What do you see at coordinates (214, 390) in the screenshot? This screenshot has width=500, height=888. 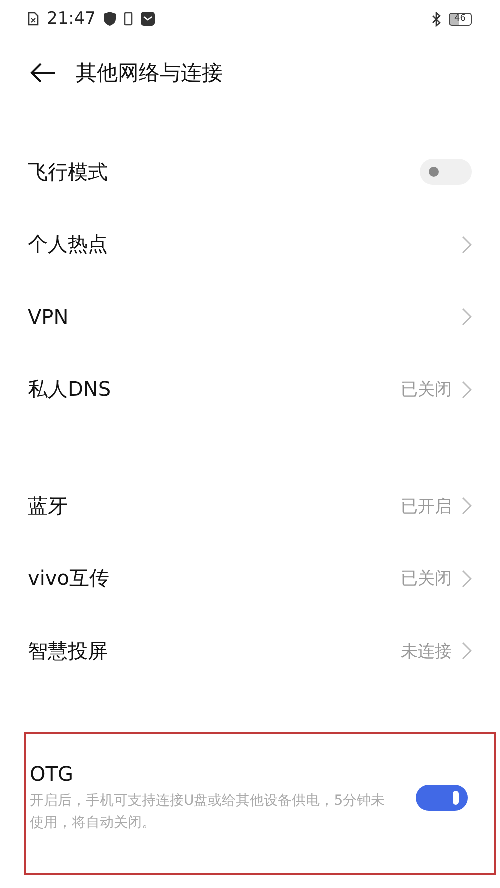 I see `setting-label: 私人DNS` at bounding box center [214, 390].